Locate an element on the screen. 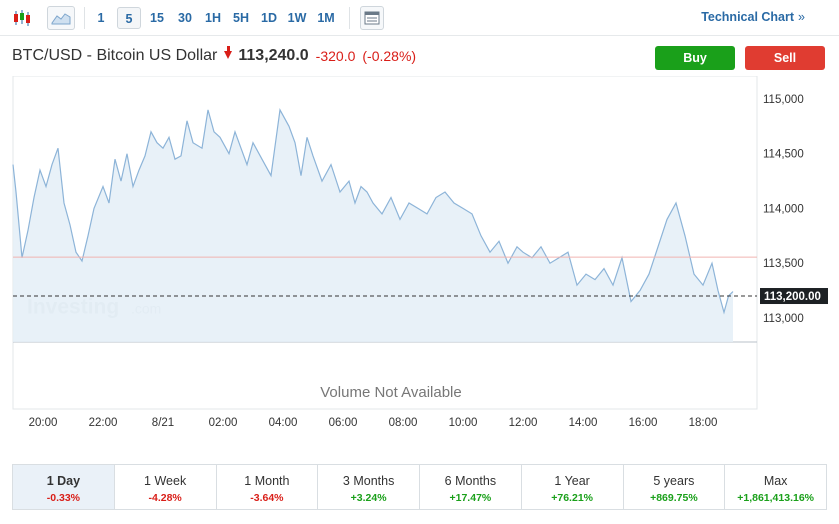  x-axis-tick-label: 02:00 is located at coordinates (223, 423).